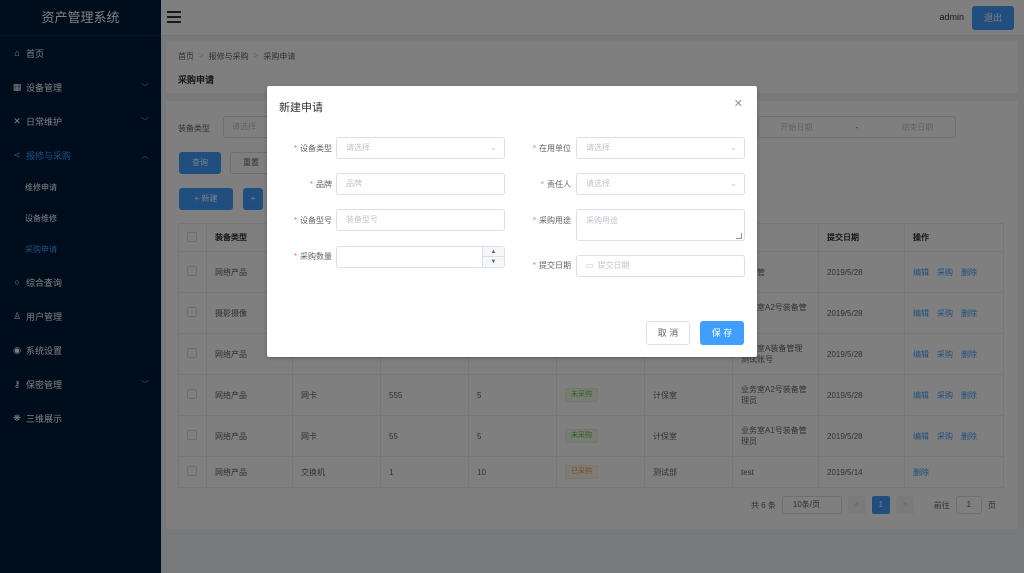 Image resolution: width=1024 pixels, height=573 pixels. What do you see at coordinates (320, 184) in the screenshot?
I see `brand-label: * 品牌` at bounding box center [320, 184].